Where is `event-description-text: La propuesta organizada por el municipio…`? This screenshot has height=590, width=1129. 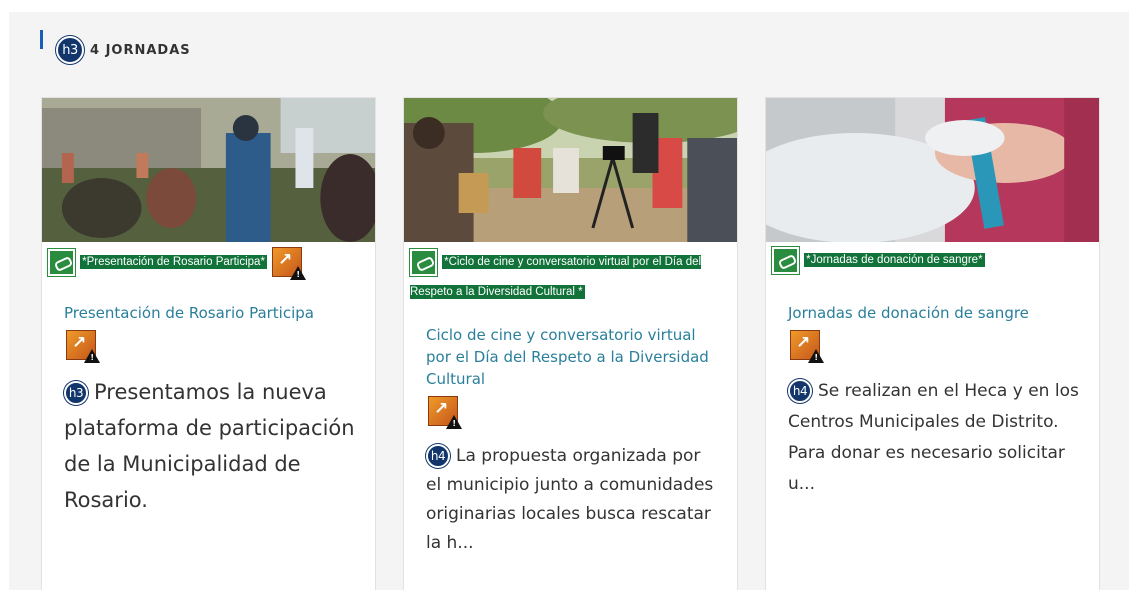 event-description-text: La propuesta organizada por el municipio… is located at coordinates (570, 499).